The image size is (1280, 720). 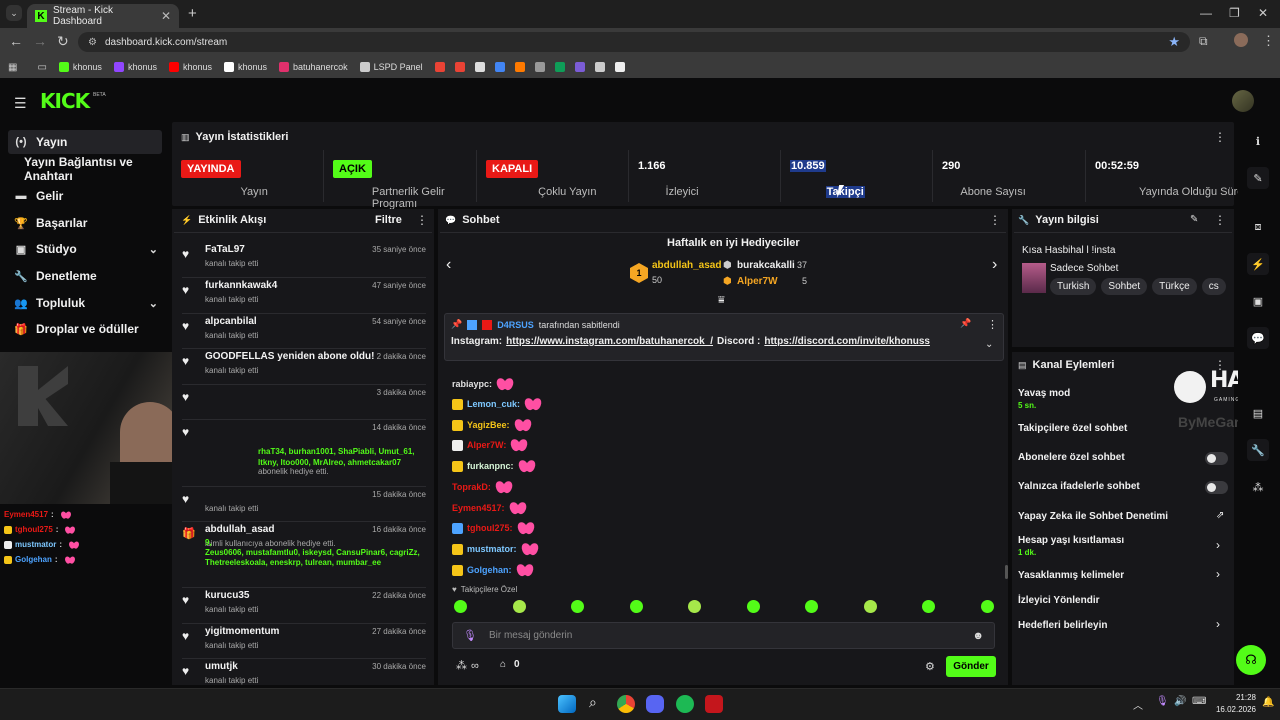 I want to click on stream-info-more-icon: ⋮, so click(x=1220, y=220).